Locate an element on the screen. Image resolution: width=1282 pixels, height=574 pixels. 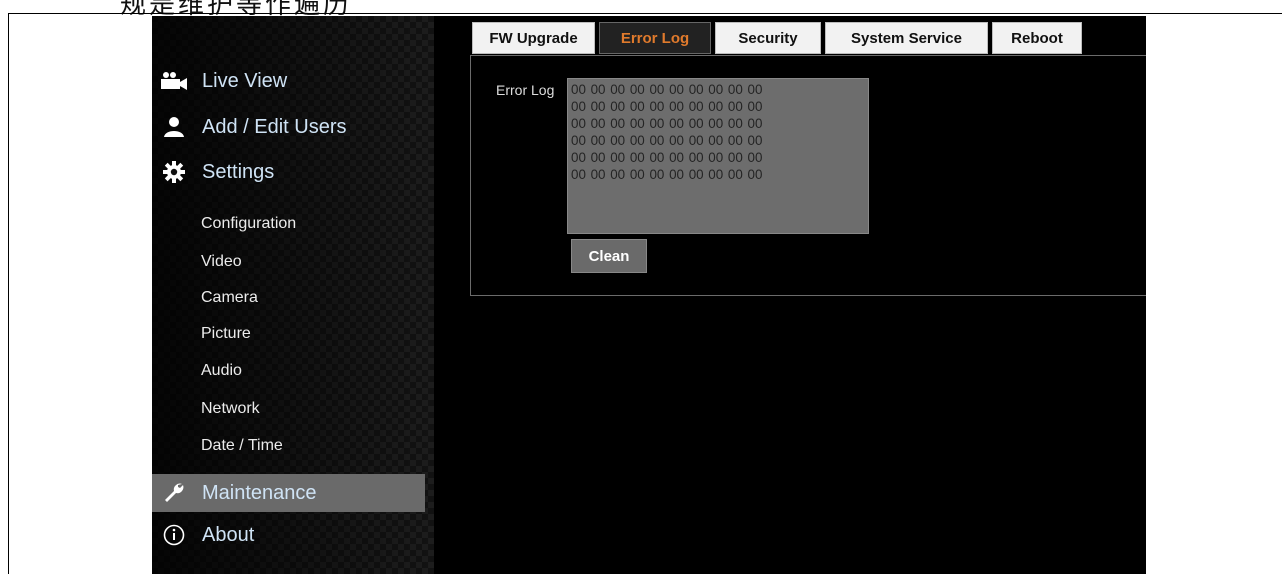
gear-icon is located at coordinates (174, 172).